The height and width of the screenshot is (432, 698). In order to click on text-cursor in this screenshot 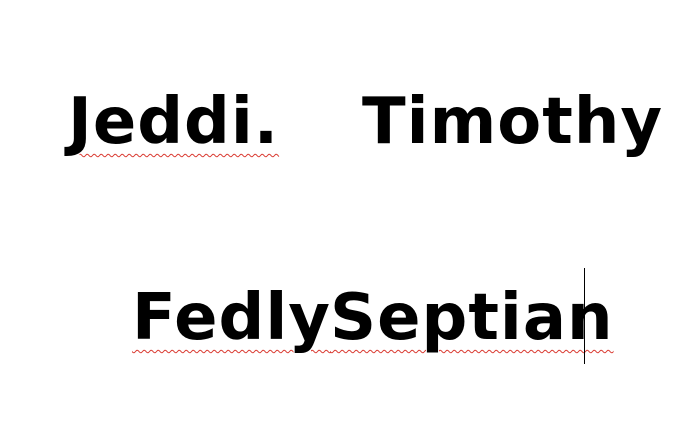, I will do `click(584, 316)`.